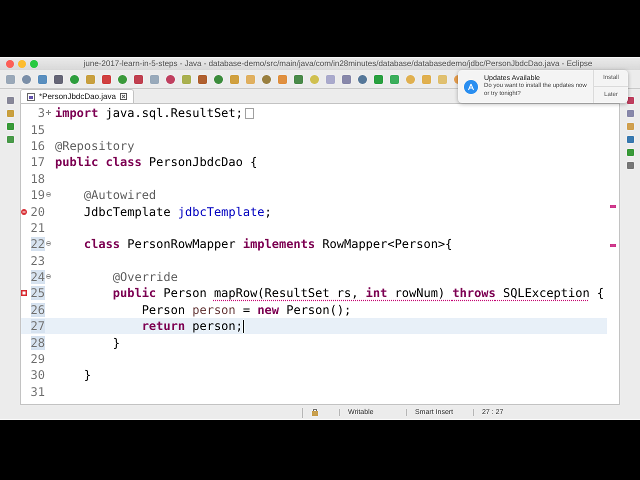 The image size is (640, 480). I want to click on line-number: 3, so click(41, 113).